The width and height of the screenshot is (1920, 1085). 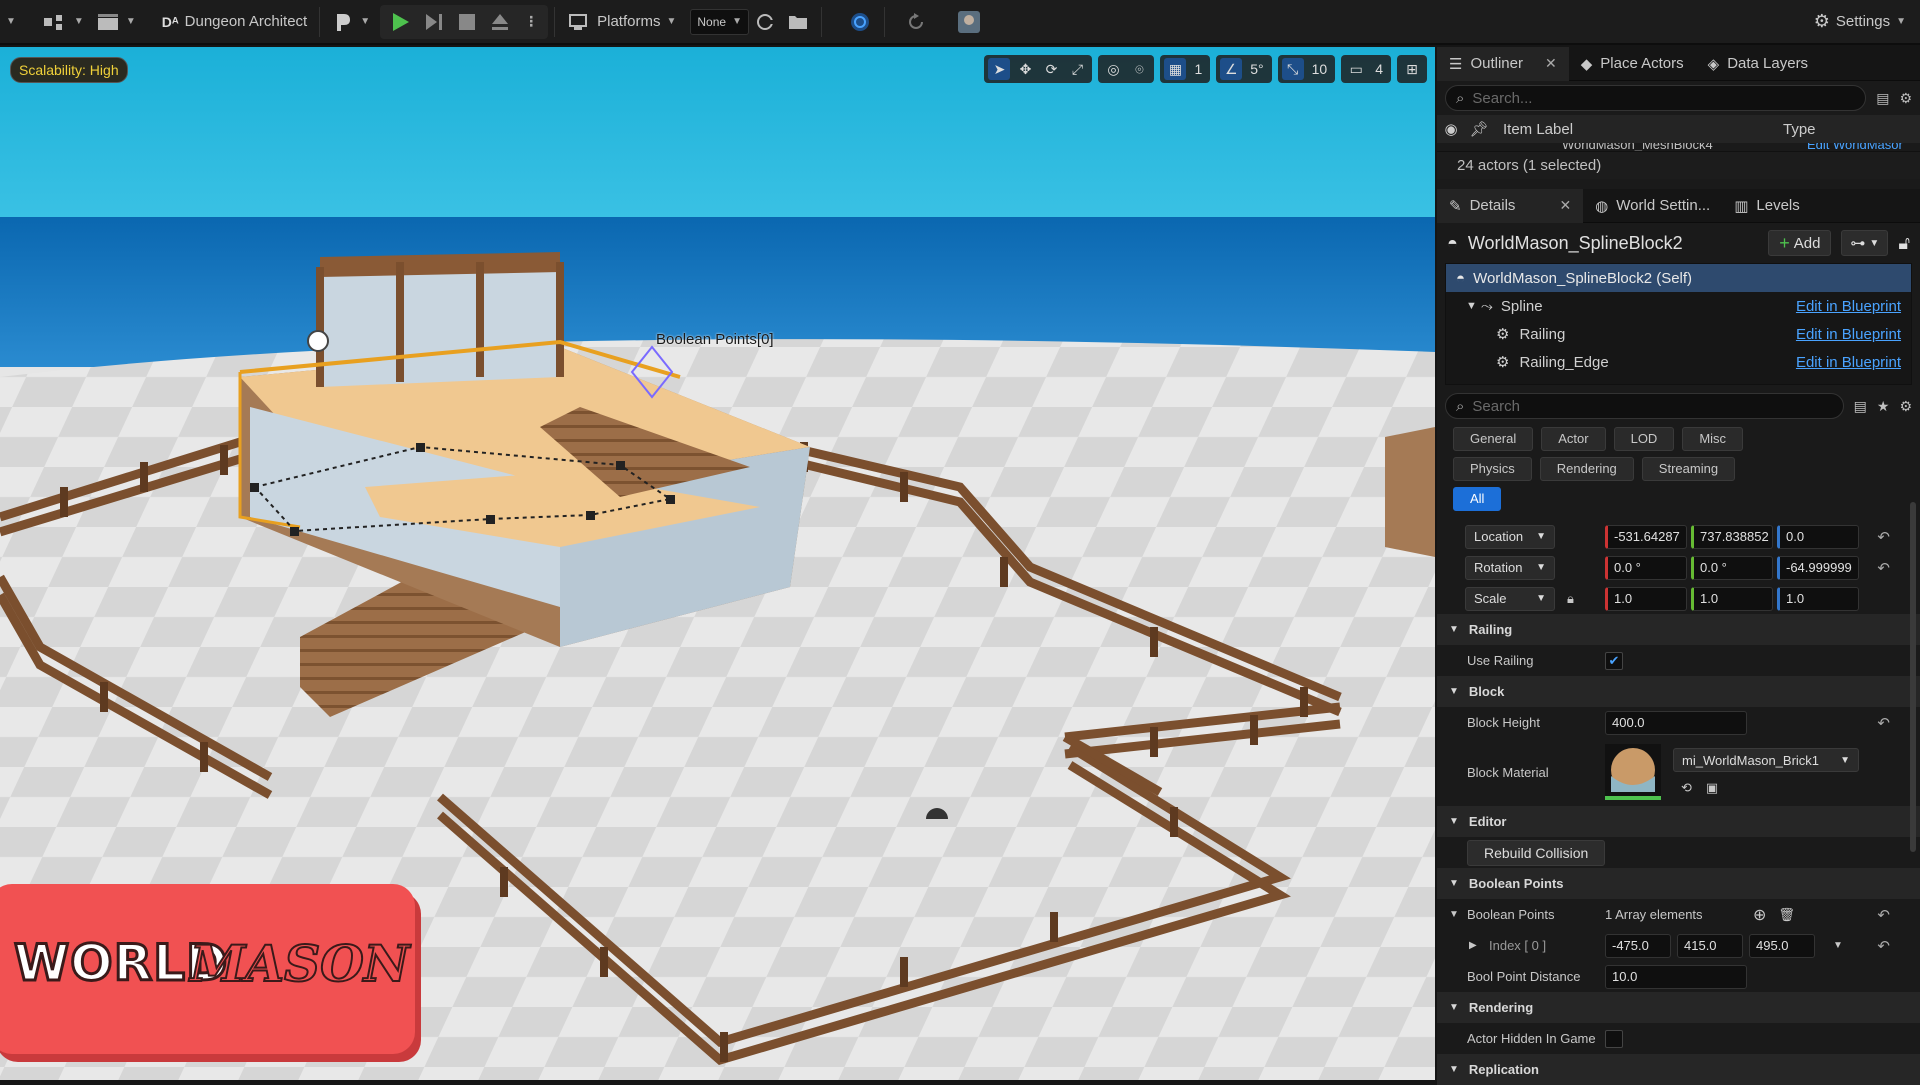 What do you see at coordinates (1800, 243) in the screenshot?
I see `add-component-button: + Add` at bounding box center [1800, 243].